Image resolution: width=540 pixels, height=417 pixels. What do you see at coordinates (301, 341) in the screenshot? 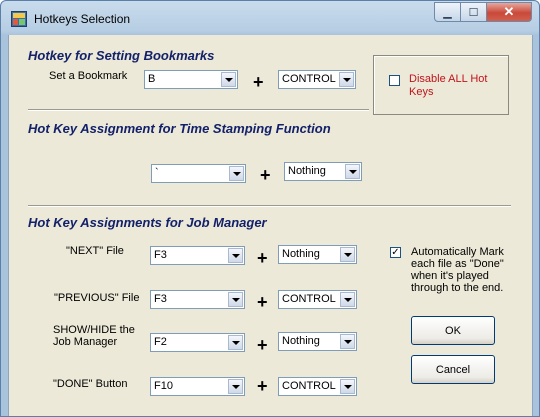
I see `show-hide-modifier-value: Nothing` at bounding box center [301, 341].